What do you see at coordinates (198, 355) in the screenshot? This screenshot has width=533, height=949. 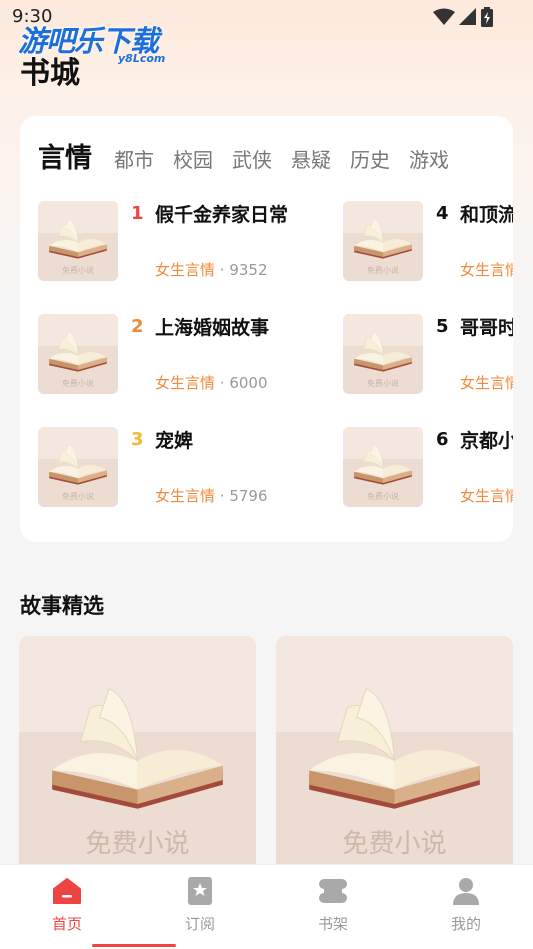 I see `ranking-item: 免费小说 2 上海婚姻故事 女生言情 · 6000` at bounding box center [198, 355].